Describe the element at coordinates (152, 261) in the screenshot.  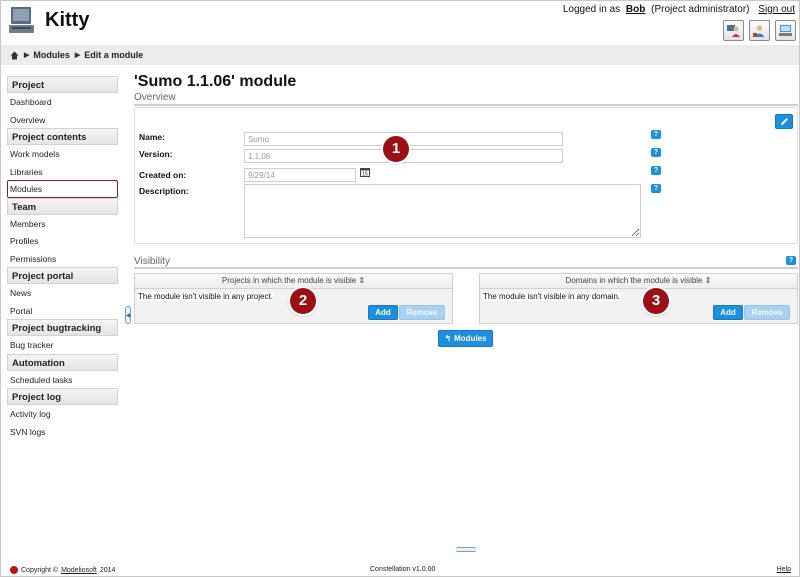
I see `visibility-section-label: Visibility` at that location.